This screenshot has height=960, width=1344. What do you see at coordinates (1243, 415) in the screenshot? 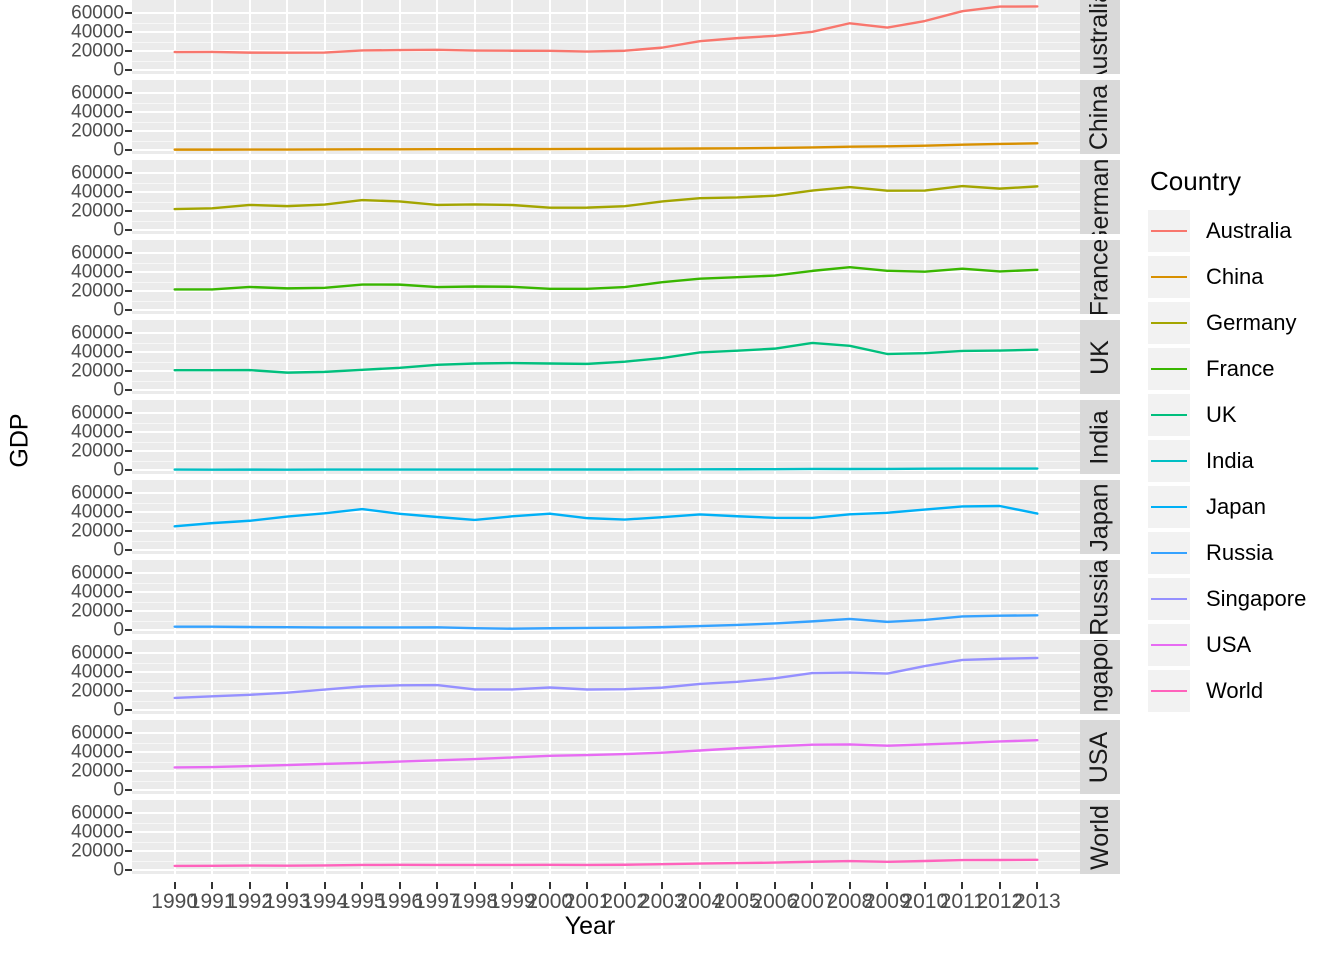
I see `legend-item-uk: UK` at bounding box center [1243, 415].